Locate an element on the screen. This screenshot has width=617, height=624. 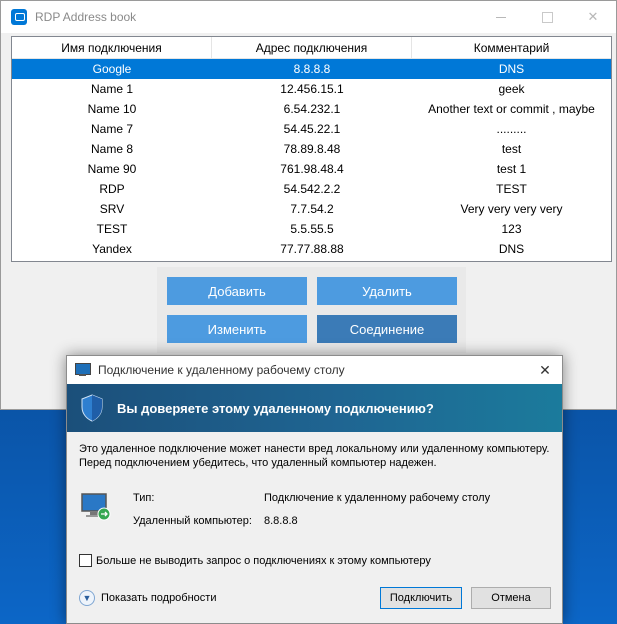
cell-address: 8.8.8.8 is located at coordinates (312, 69).